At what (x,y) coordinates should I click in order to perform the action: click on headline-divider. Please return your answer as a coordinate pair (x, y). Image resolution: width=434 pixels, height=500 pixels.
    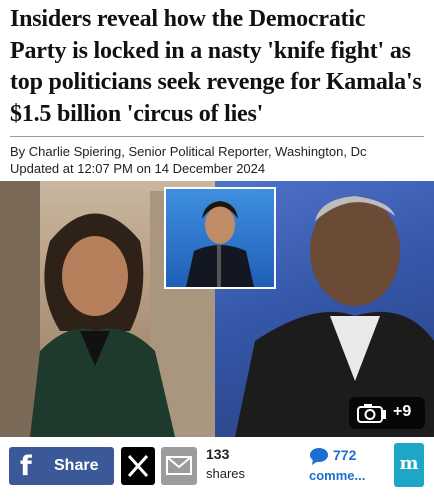
    Looking at the image, I should click on (217, 136).